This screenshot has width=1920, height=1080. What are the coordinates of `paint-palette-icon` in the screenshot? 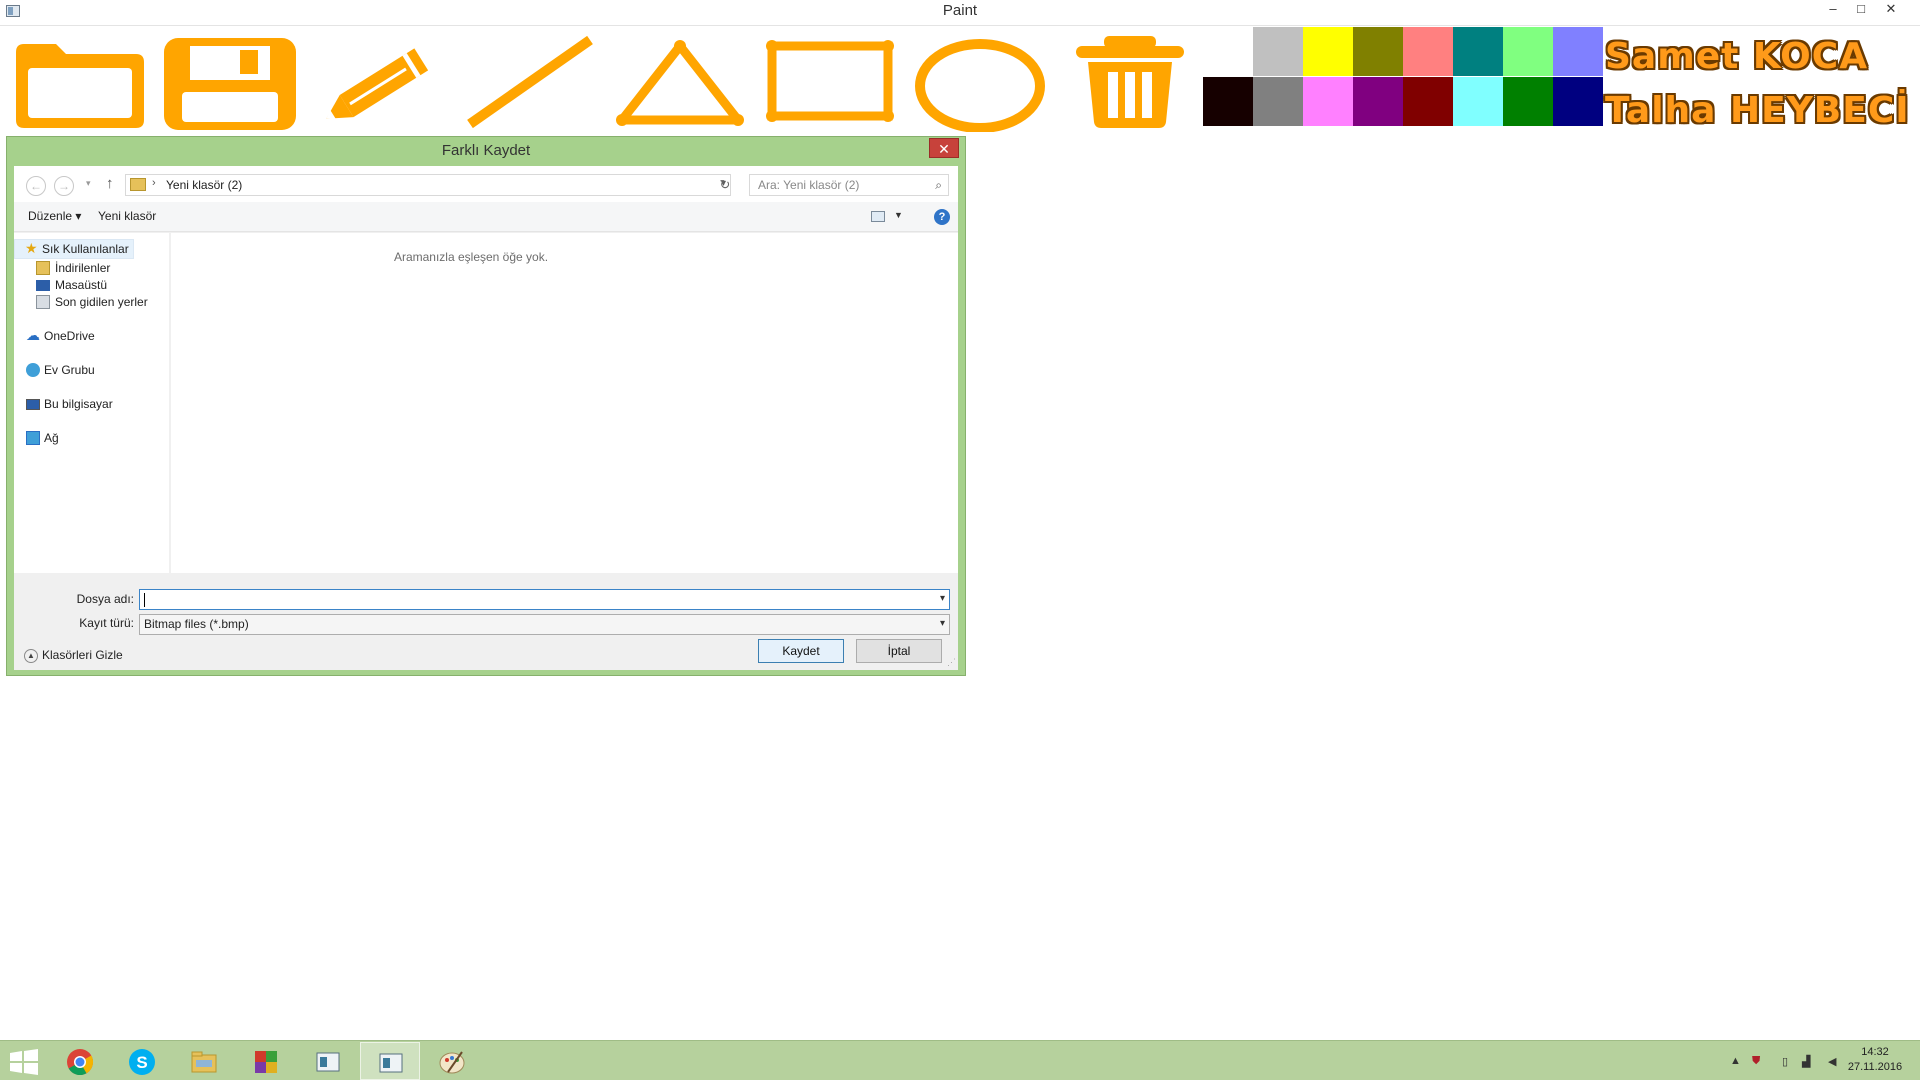 It's located at (452, 1062).